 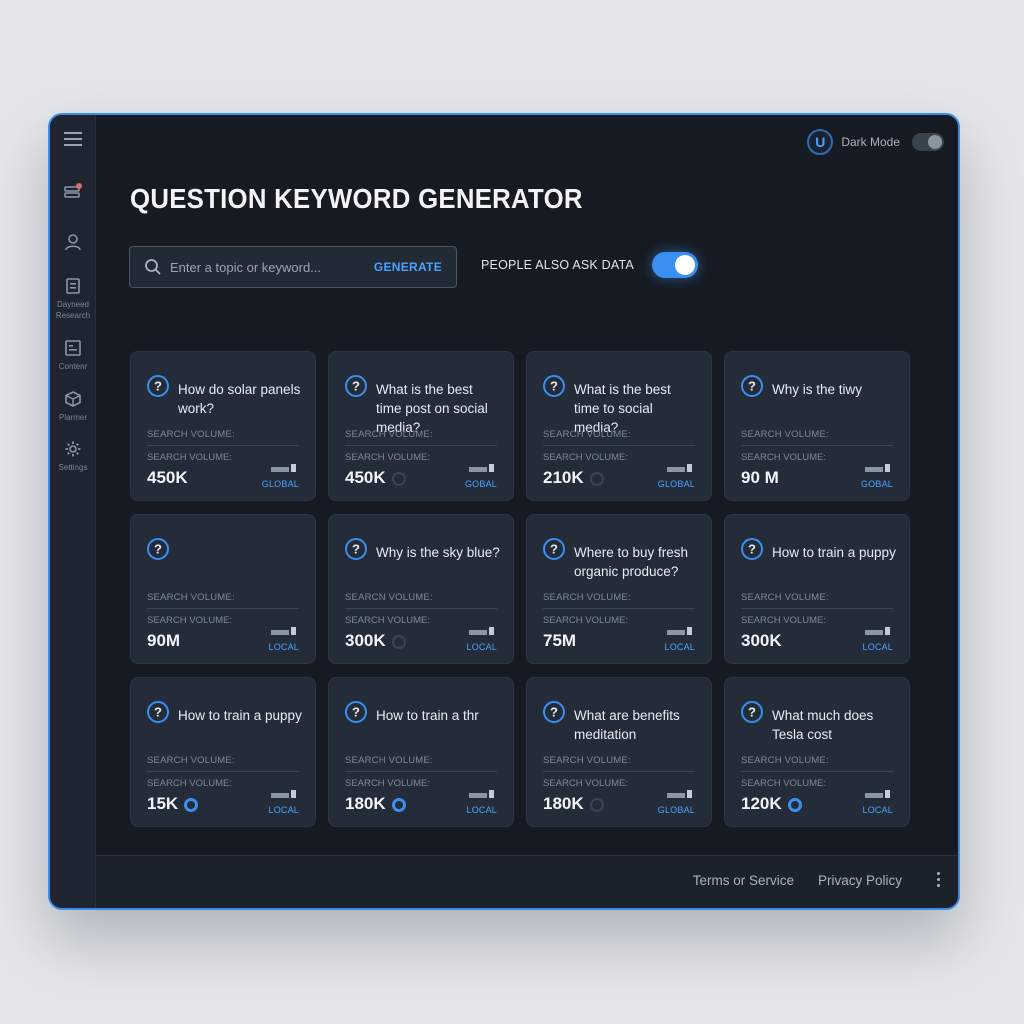 I want to click on sidebar-item-user, so click(x=73, y=242).